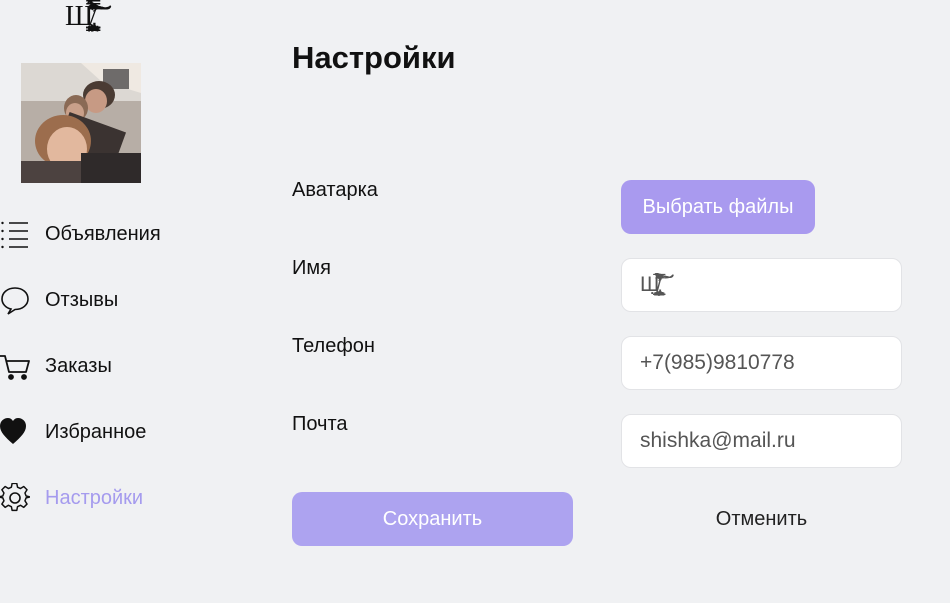 The height and width of the screenshot is (603, 950). Describe the element at coordinates (16, 234) in the screenshot. I see `list-icon` at that location.